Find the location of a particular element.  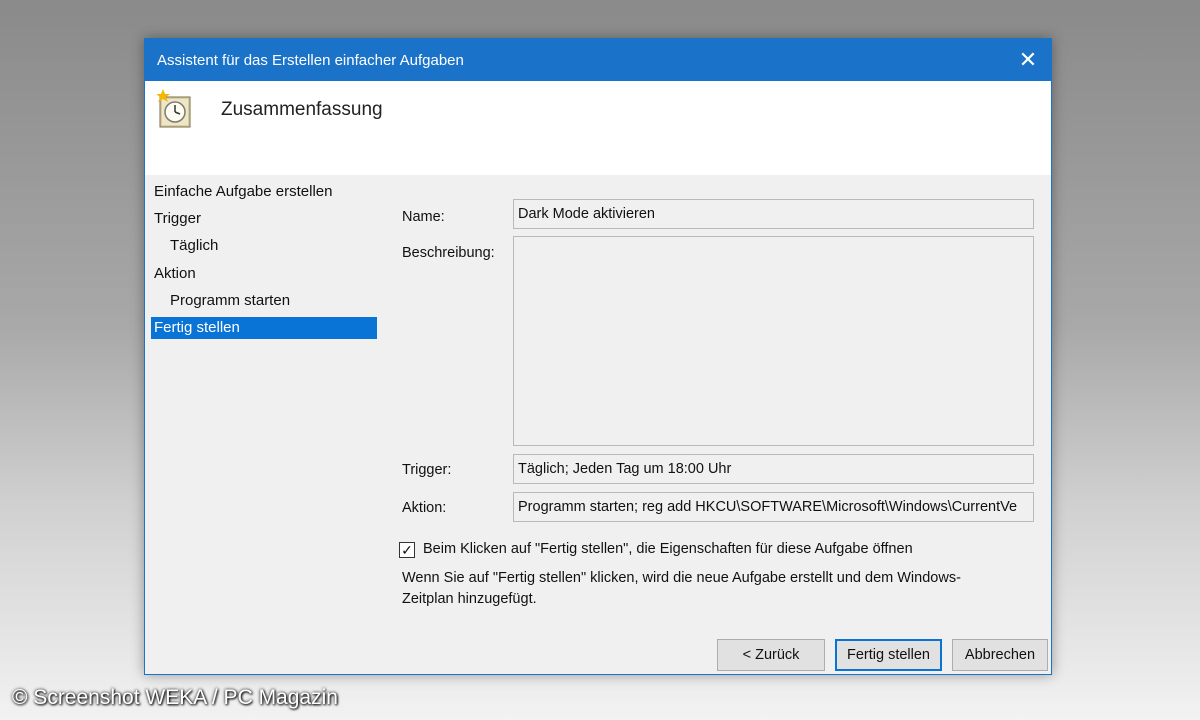

step-create-task: Einfache Aufgabe erstellen is located at coordinates (264, 192).